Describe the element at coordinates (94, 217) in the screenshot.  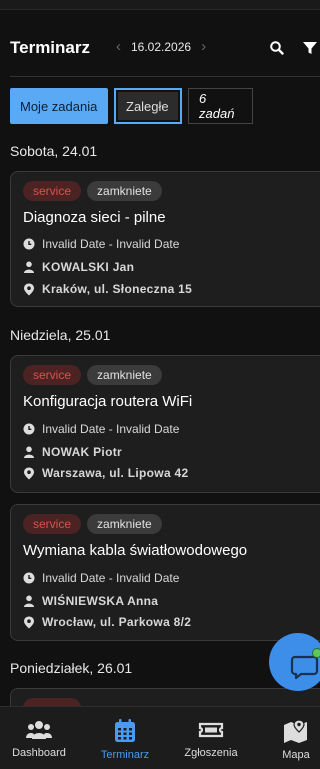
I see `task-title: Diagnoza sieci - pilne` at that location.